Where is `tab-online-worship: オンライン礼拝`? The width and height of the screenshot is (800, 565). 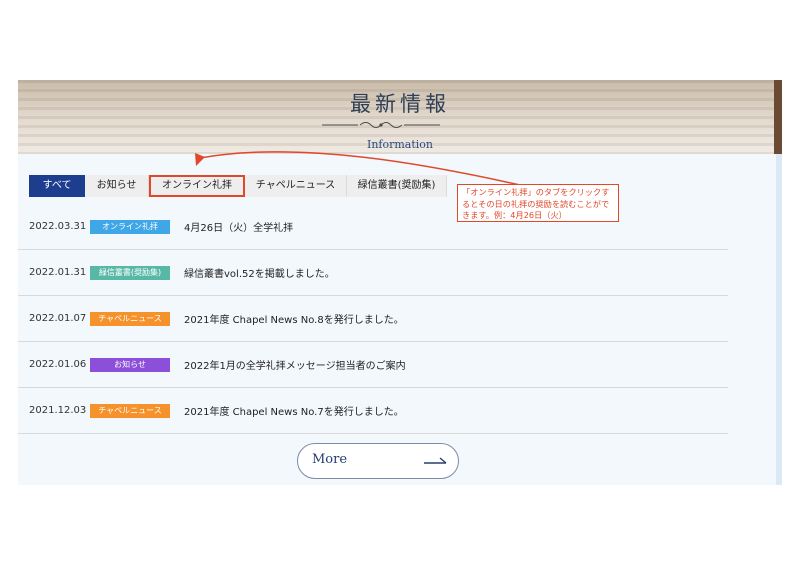 tab-online-worship: オンライン礼拝 is located at coordinates (197, 186).